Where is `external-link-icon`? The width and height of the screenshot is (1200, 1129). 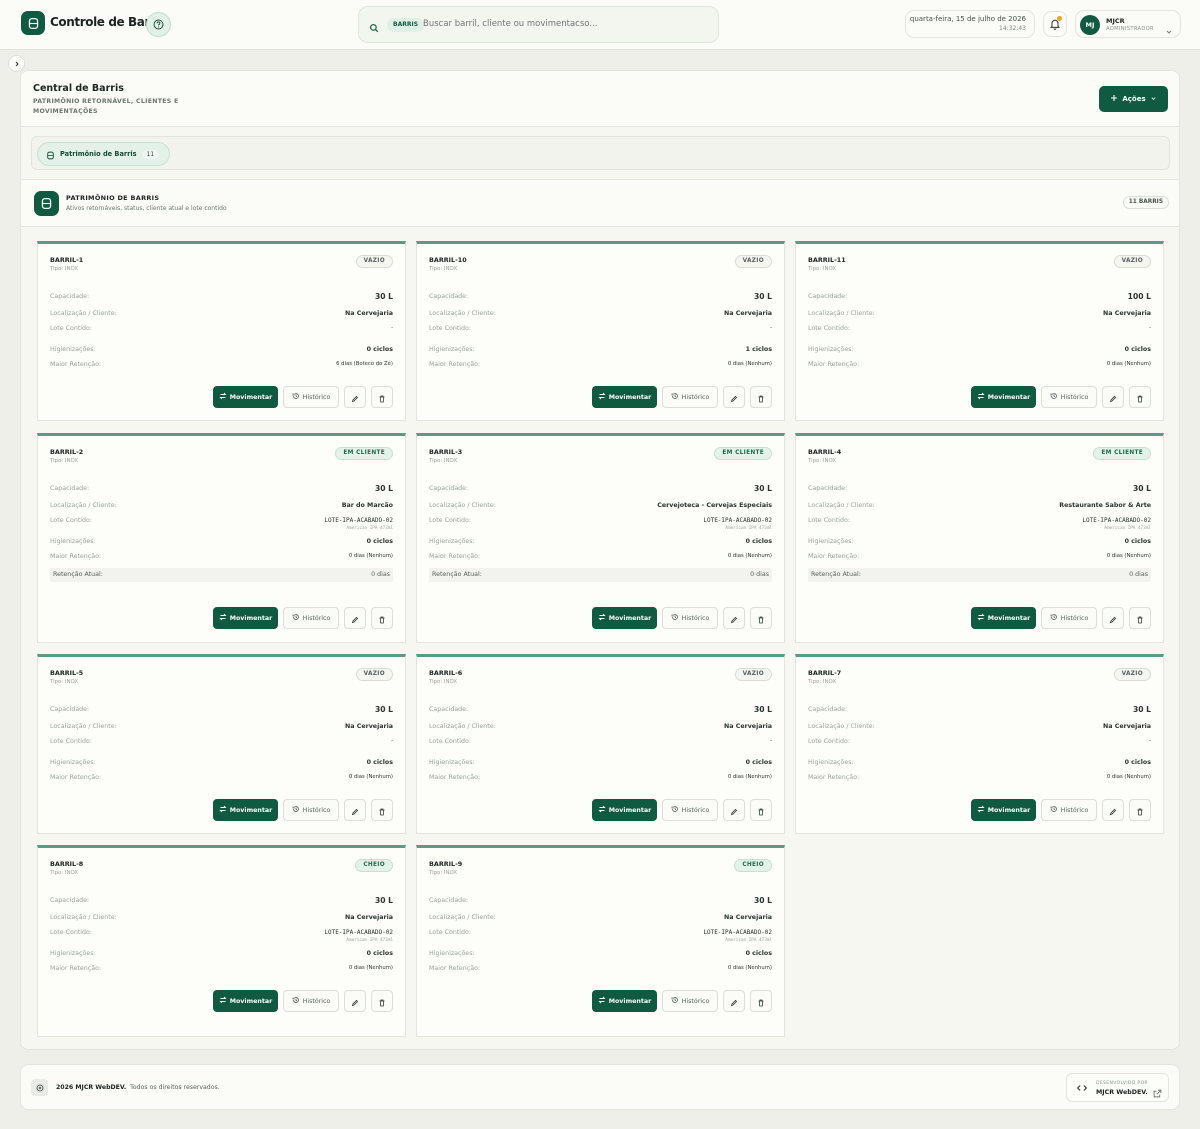
external-link-icon is located at coordinates (1157, 1092).